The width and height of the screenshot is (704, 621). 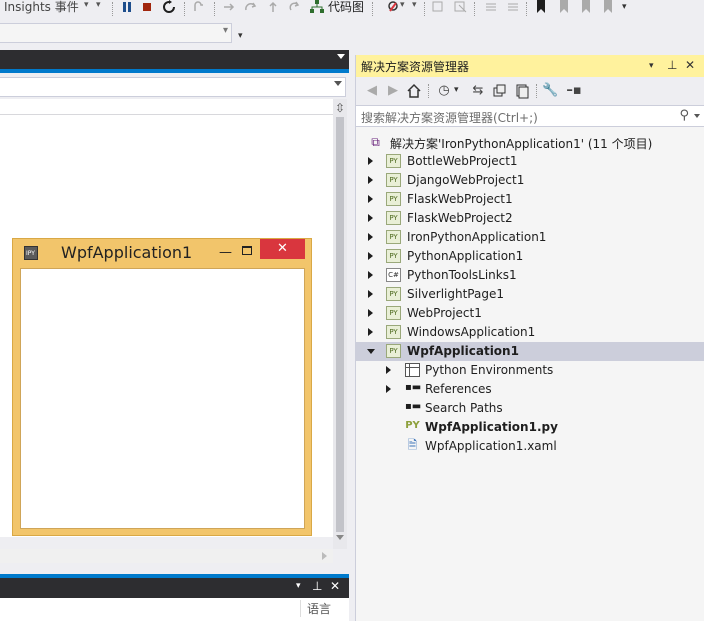 What do you see at coordinates (684, 115) in the screenshot?
I see `search-icon: ⚲` at bounding box center [684, 115].